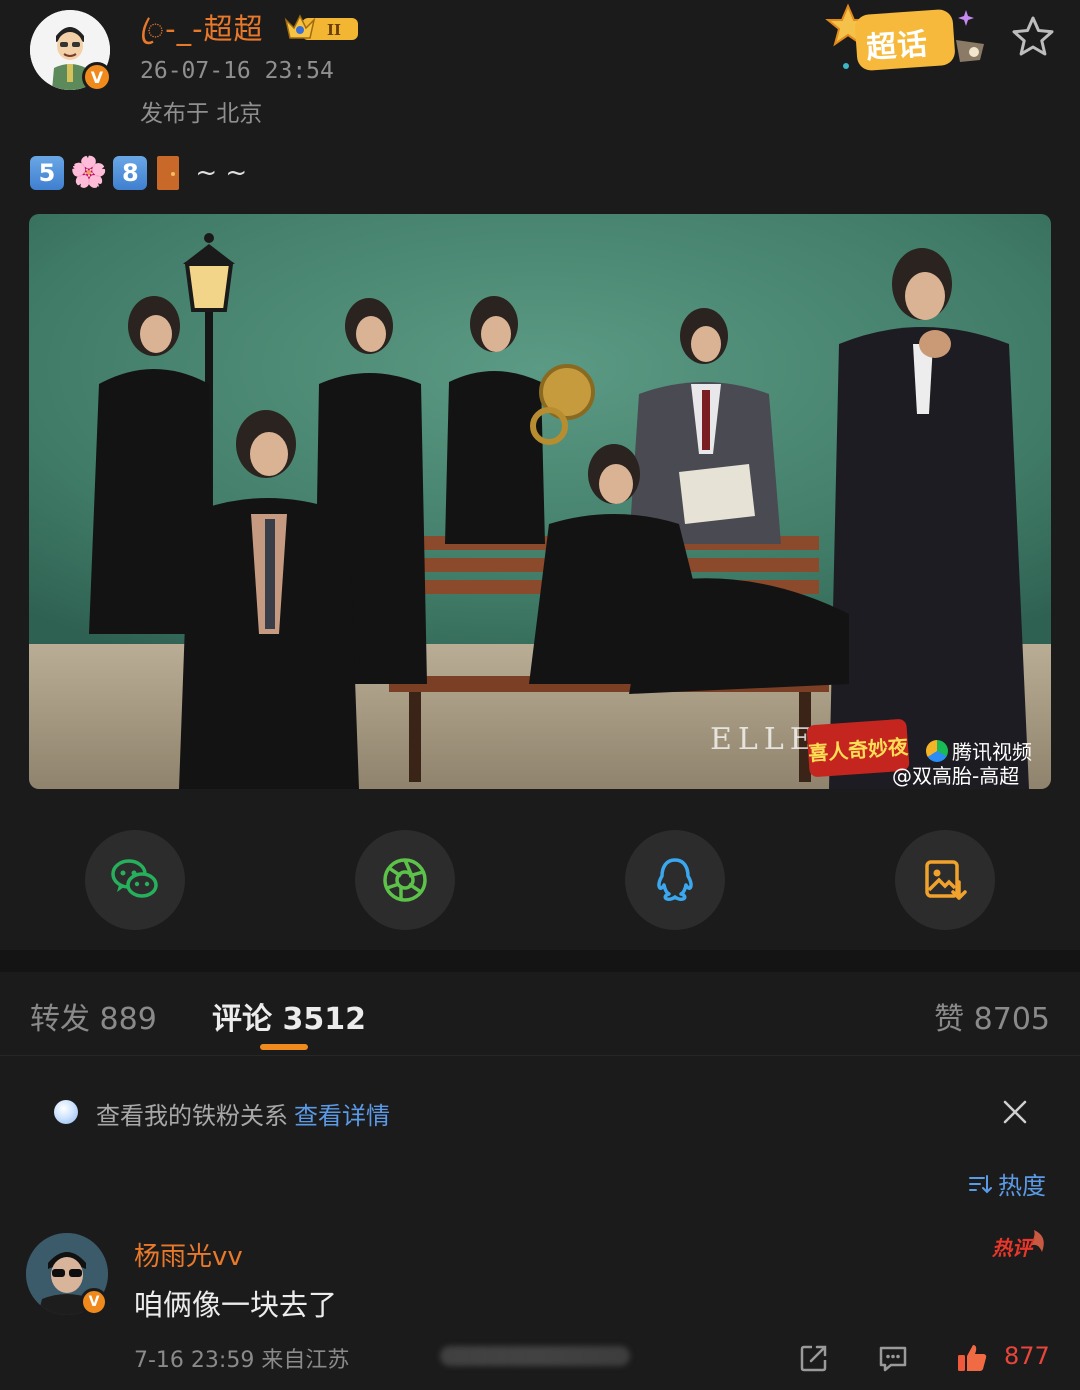  Describe the element at coordinates (289, 1016) in the screenshot. I see `tab-comment: 评论 3512` at that location.